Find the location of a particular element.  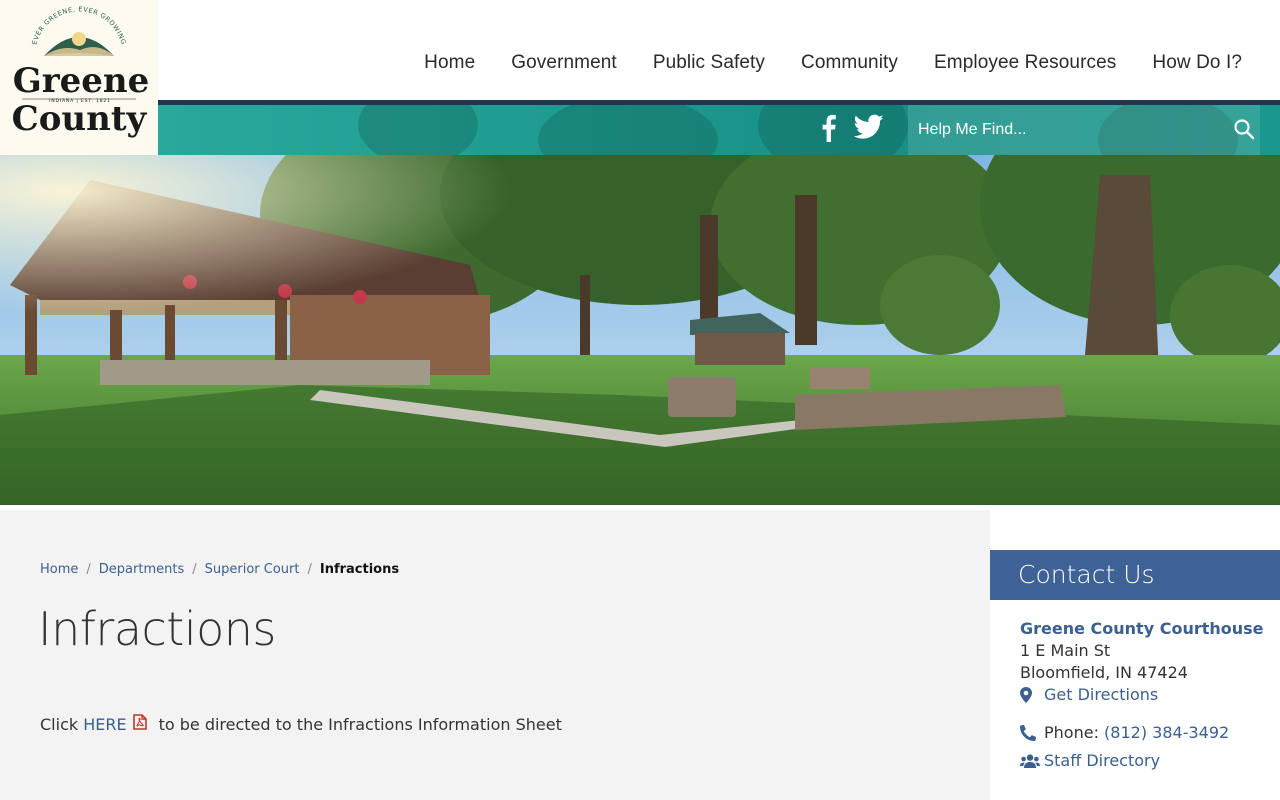

search-box is located at coordinates (1084, 130).